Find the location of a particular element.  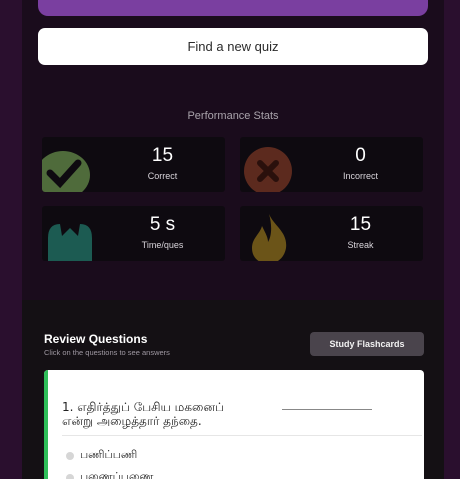

hourglass-icon is located at coordinates (70, 238).